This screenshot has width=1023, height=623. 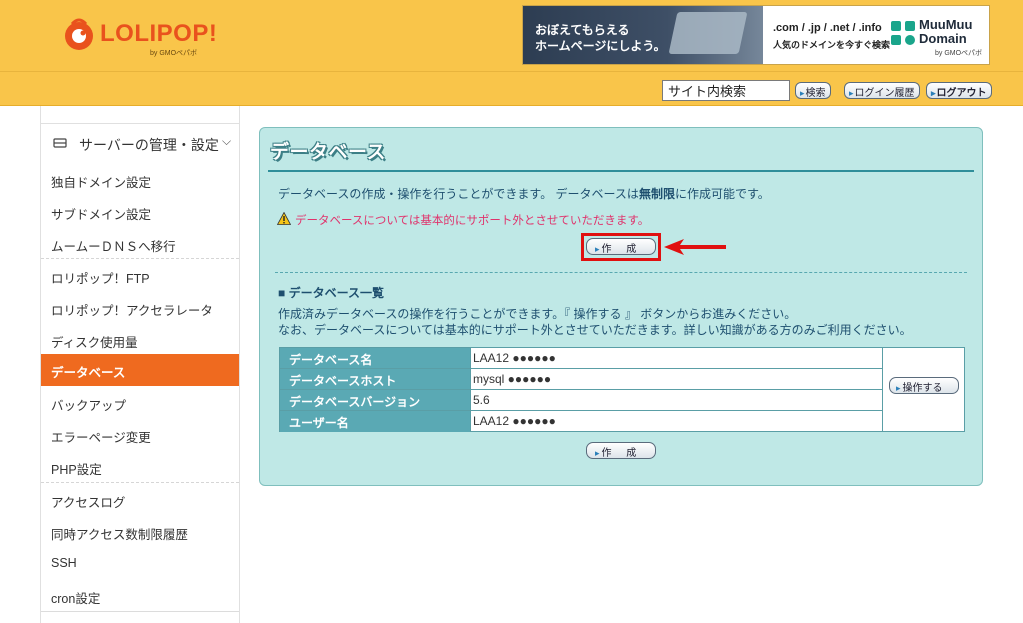 What do you see at coordinates (140, 115) in the screenshot?
I see `sidebar-top-spacer` at bounding box center [140, 115].